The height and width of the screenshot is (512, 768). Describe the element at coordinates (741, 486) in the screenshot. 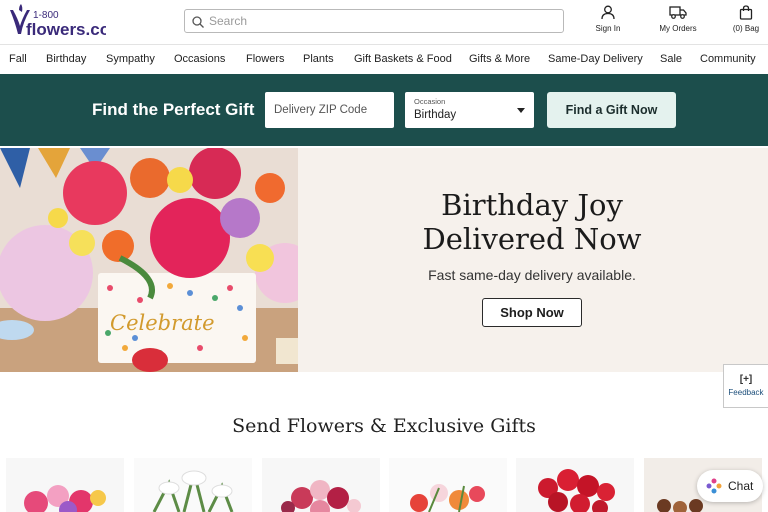

I see `chat-label: Chat` at that location.